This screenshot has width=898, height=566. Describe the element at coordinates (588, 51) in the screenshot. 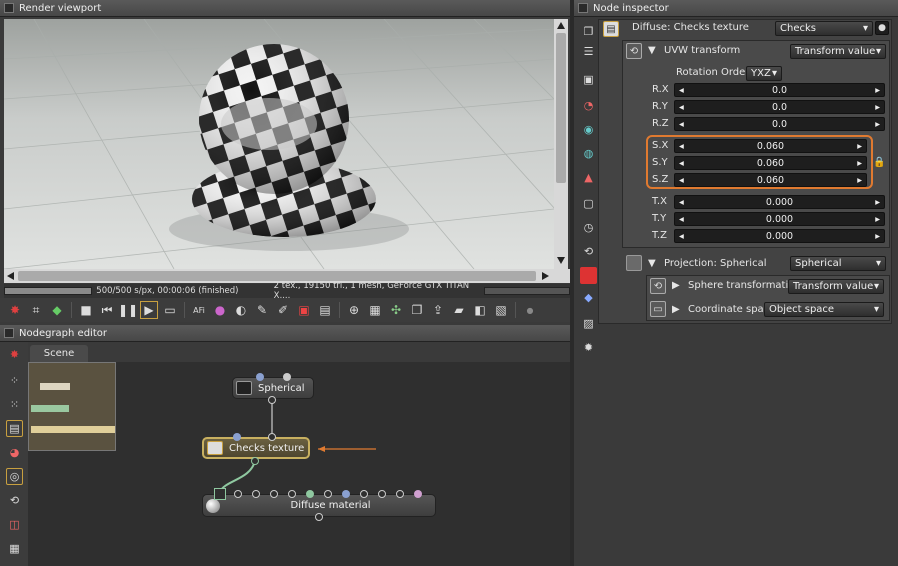

I see `collapse-icon: ☰` at that location.